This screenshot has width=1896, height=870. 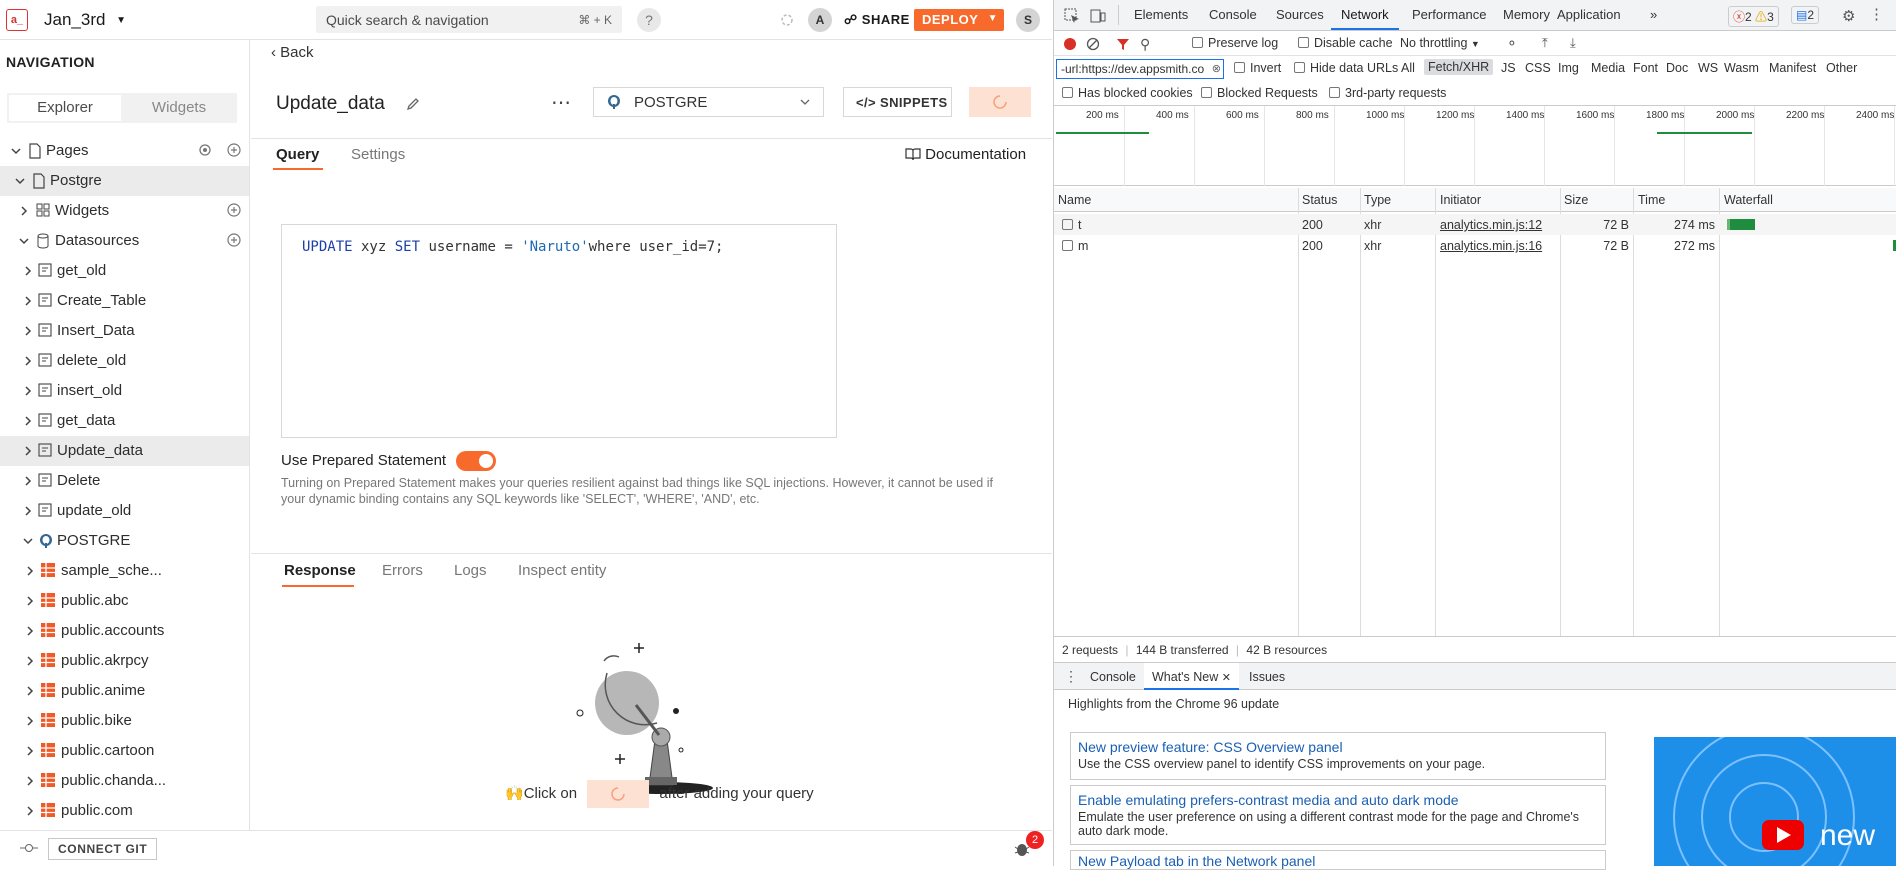 I want to click on query-name: Update_data, so click(x=330, y=104).